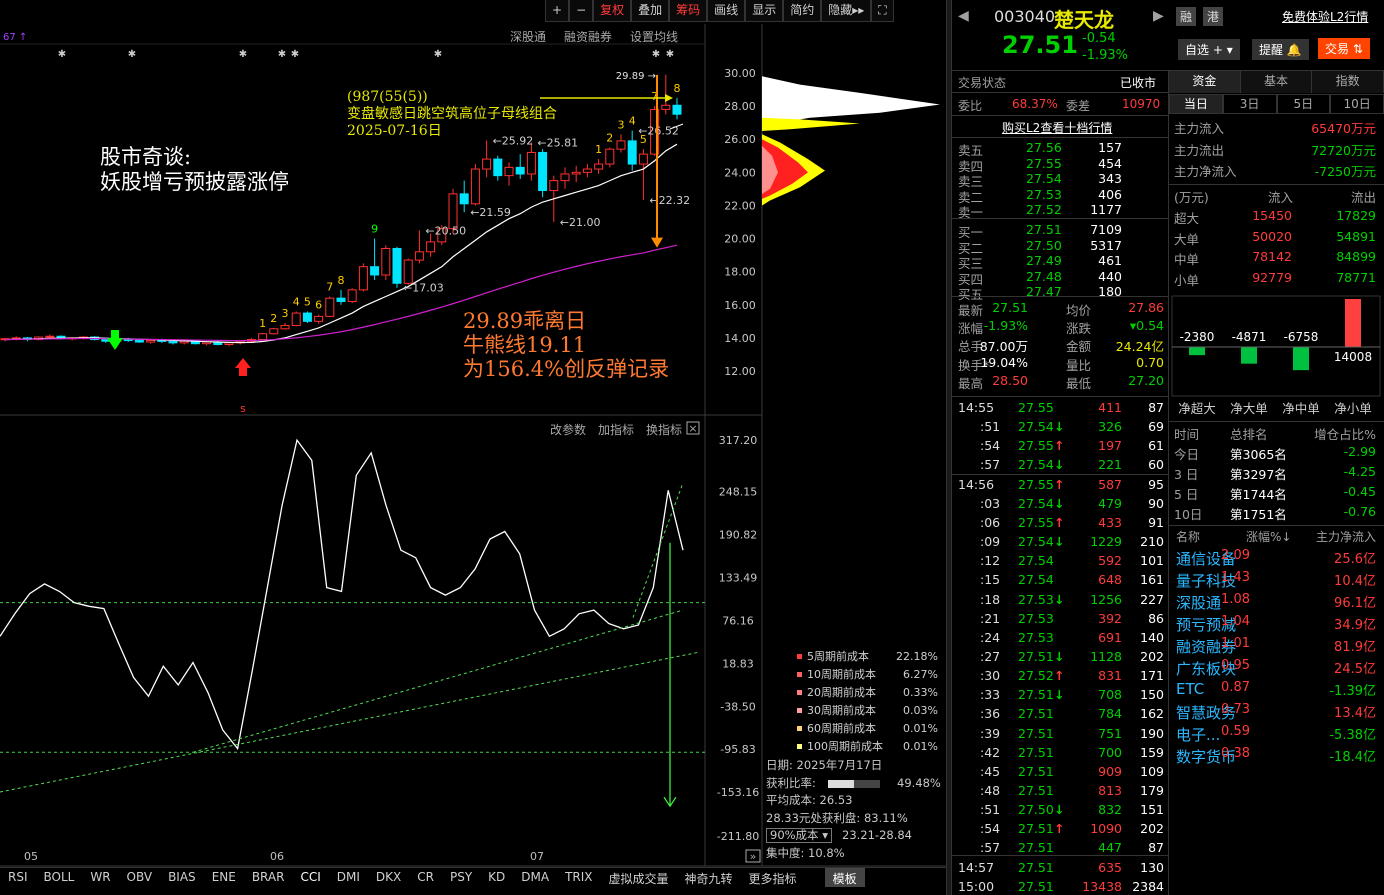  What do you see at coordinates (461, 877) in the screenshot?
I see `indicator-tab-11: PSY` at bounding box center [461, 877].